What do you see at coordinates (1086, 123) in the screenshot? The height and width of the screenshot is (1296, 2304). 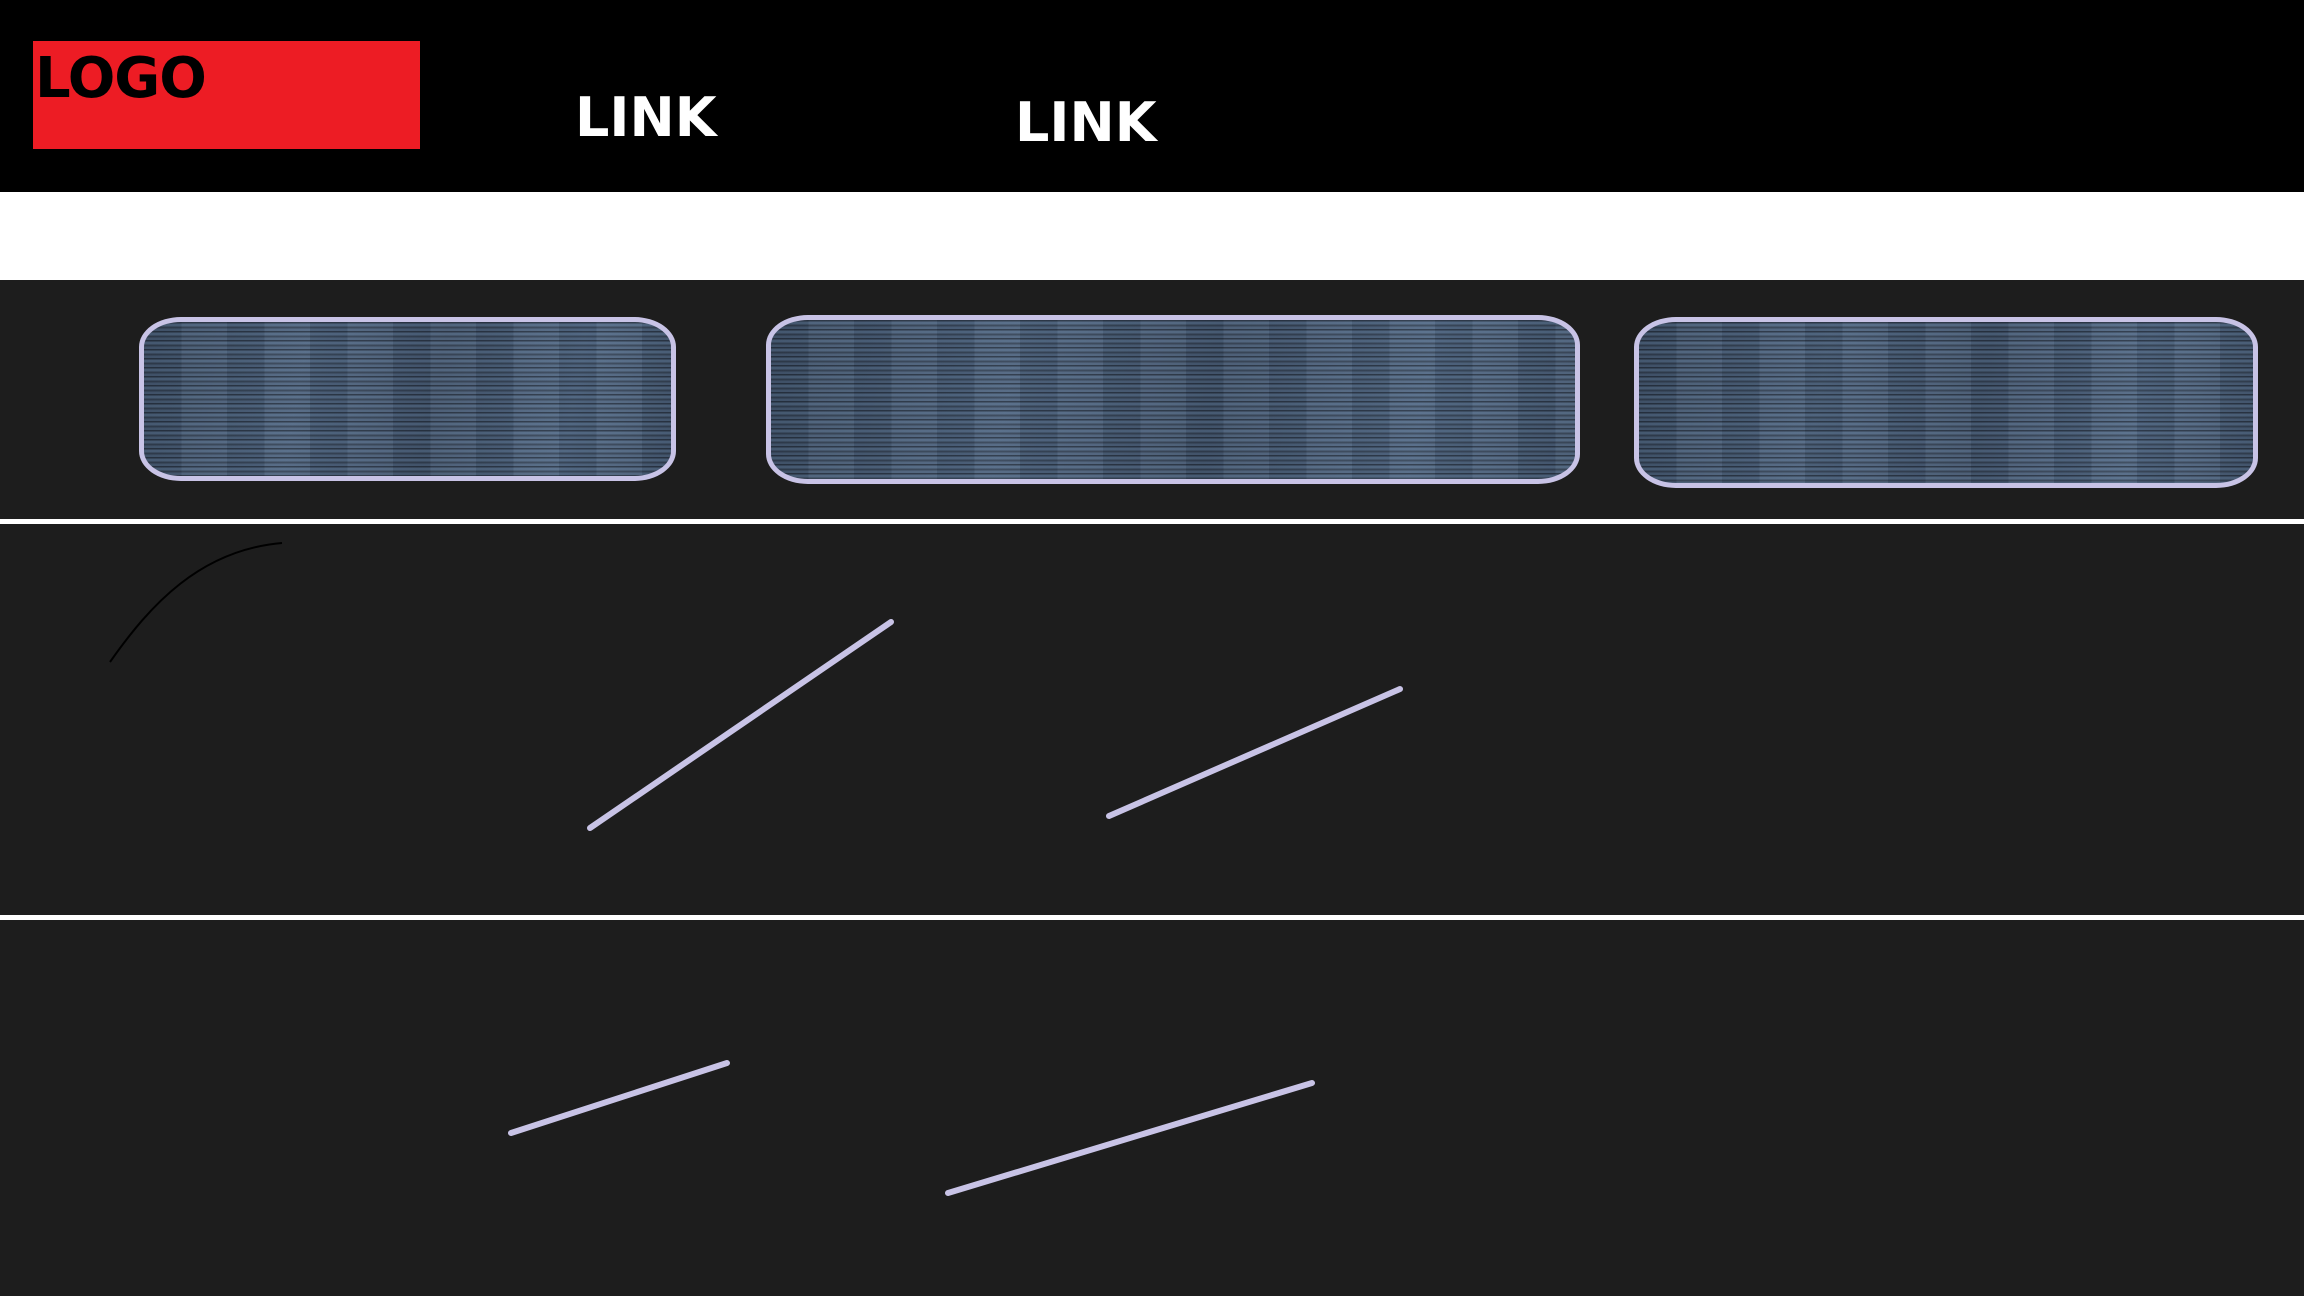 I see `nav-link-2: LINK` at bounding box center [1086, 123].